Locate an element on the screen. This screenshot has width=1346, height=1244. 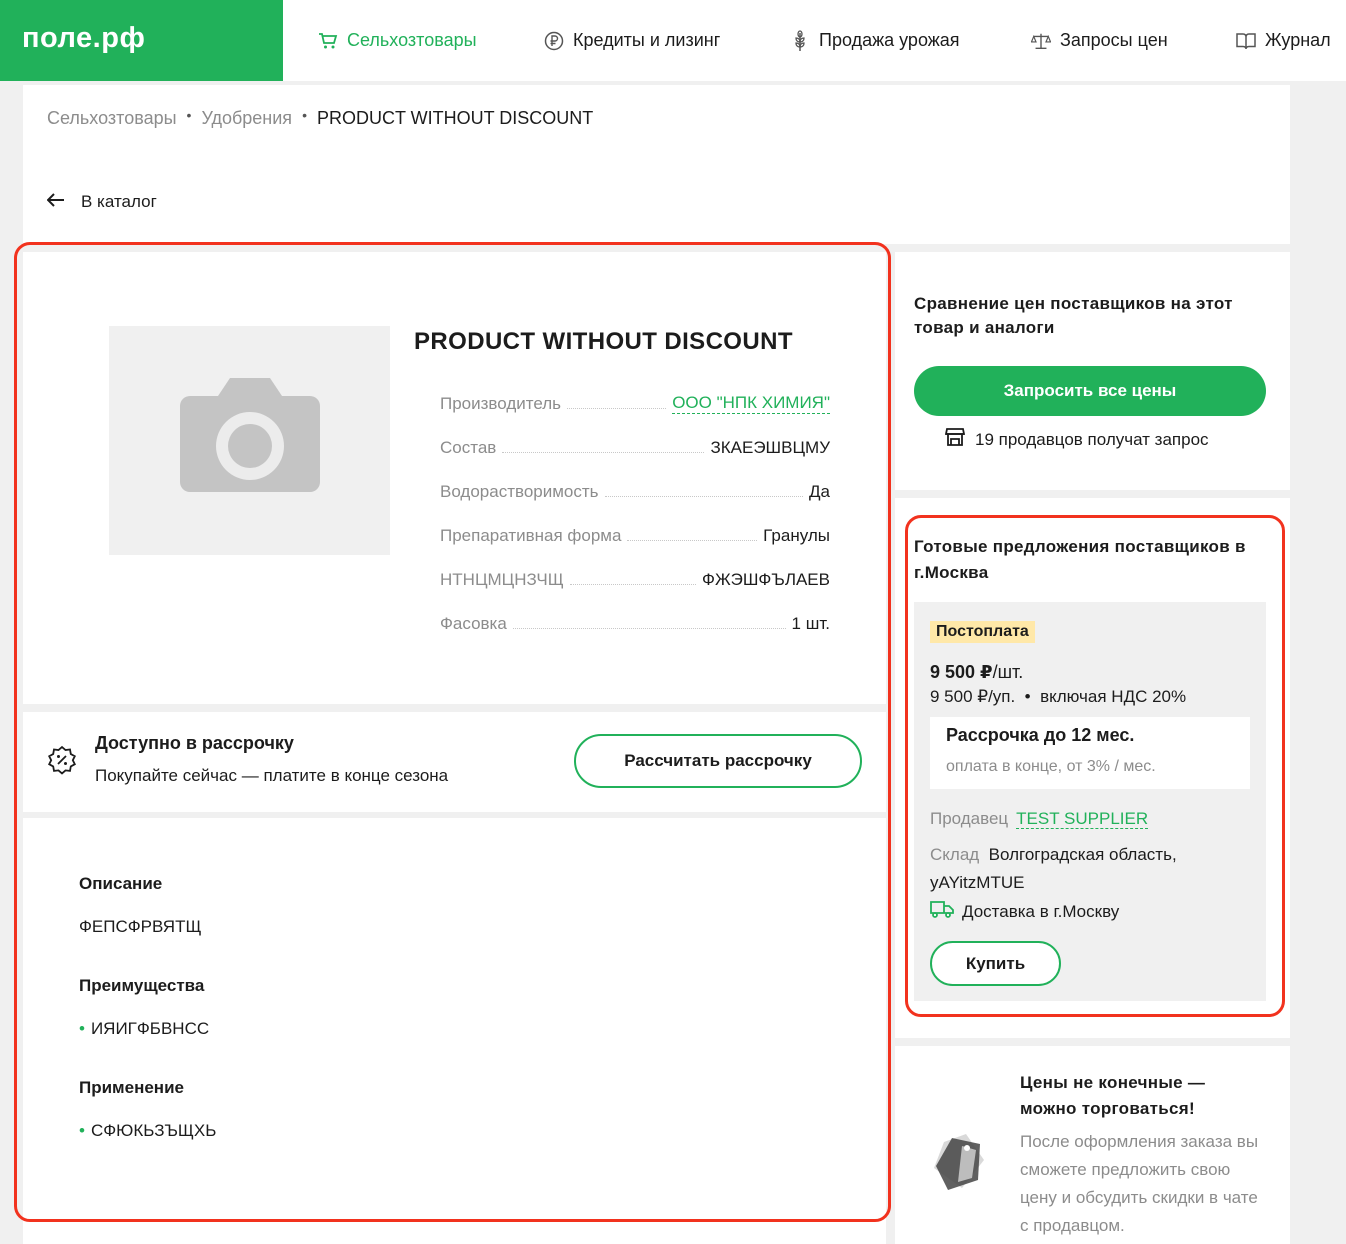
unit-price: 9 500 ₽/шт. is located at coordinates (976, 672).